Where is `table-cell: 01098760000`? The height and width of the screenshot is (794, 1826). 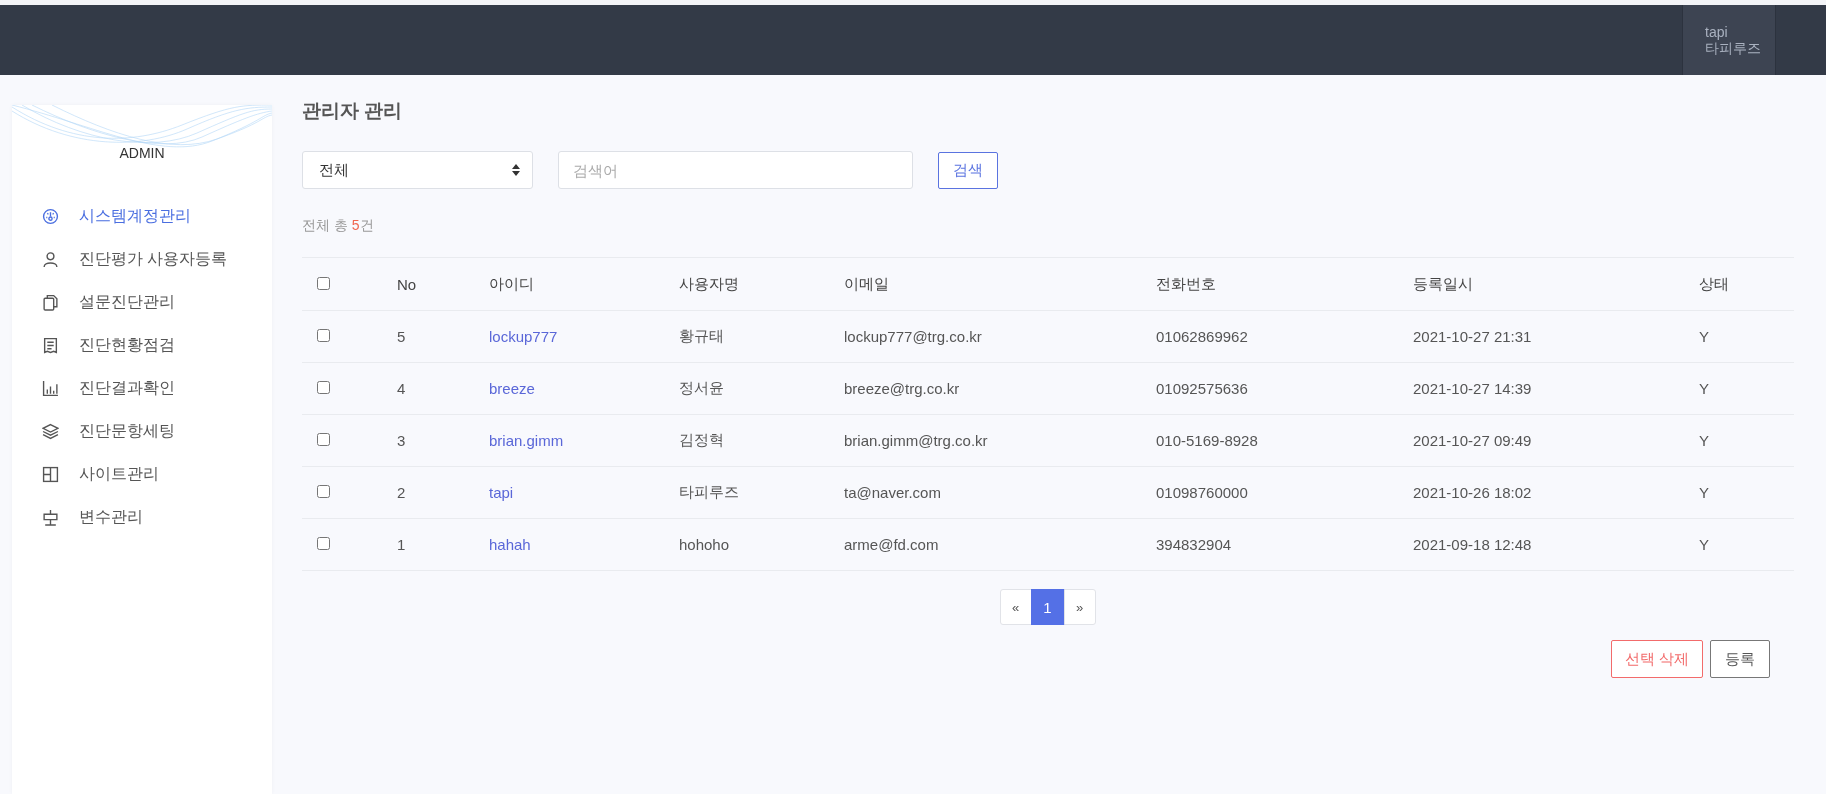
table-cell: 01098760000 is located at coordinates (1202, 492).